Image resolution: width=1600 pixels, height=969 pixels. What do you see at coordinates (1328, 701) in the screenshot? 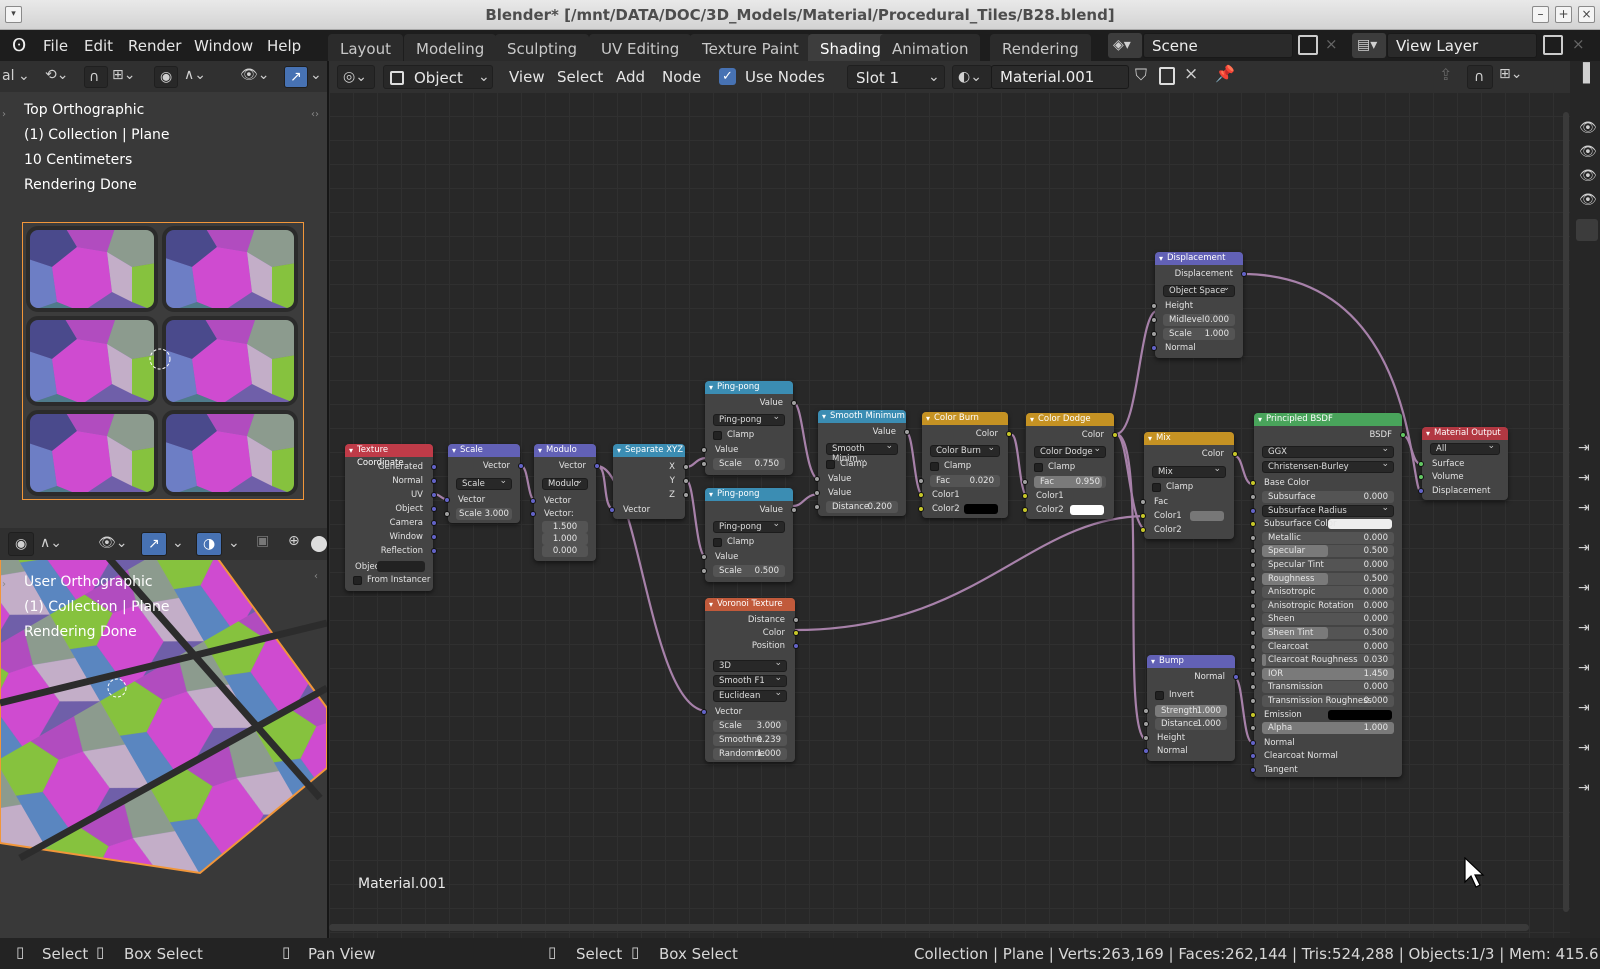
I see `bsdf-value-field: Transmission Roughness 0.000` at bounding box center [1328, 701].